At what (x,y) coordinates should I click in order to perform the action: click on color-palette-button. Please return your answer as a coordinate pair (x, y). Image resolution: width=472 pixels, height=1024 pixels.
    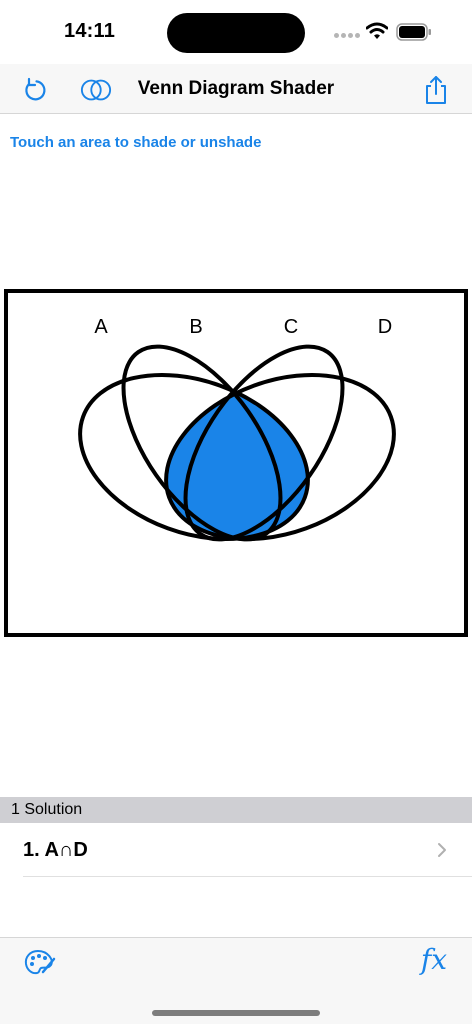
    Looking at the image, I should click on (40, 963).